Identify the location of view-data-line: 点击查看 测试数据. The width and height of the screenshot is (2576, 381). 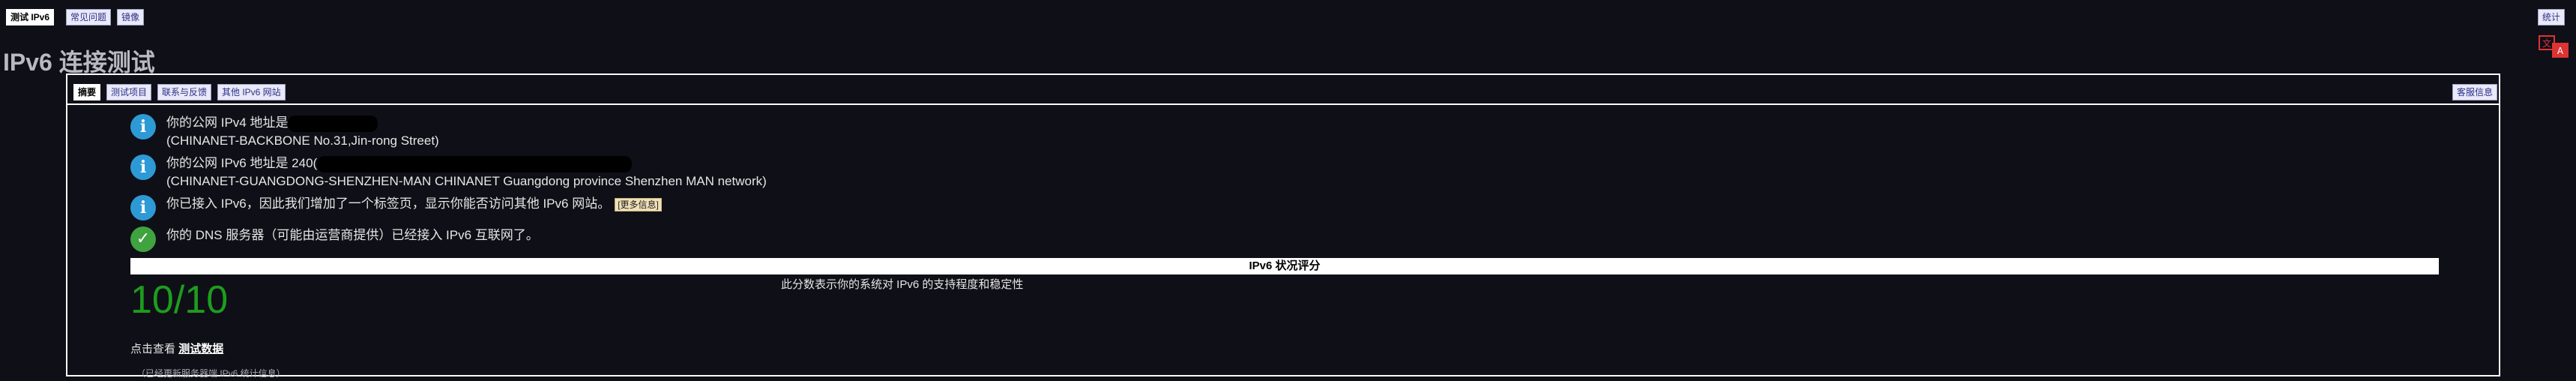
(177, 349).